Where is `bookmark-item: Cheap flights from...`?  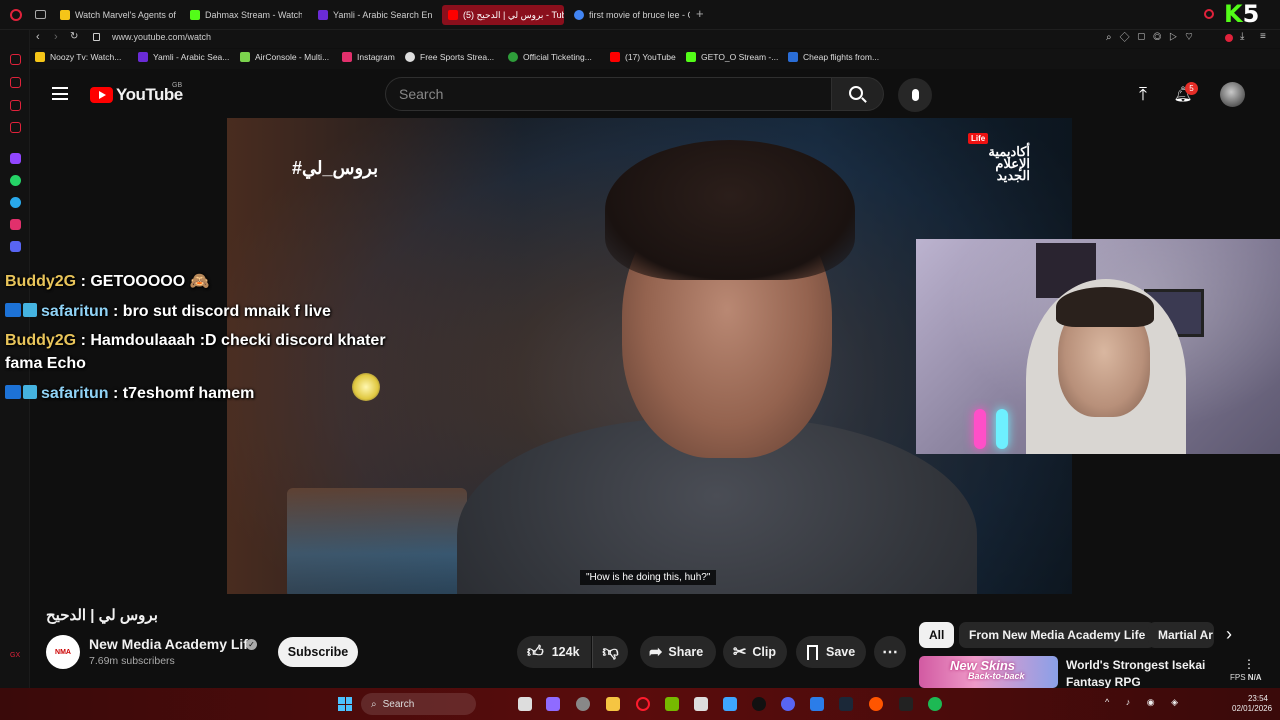
bookmark-item: Cheap flights from... is located at coordinates (833, 57).